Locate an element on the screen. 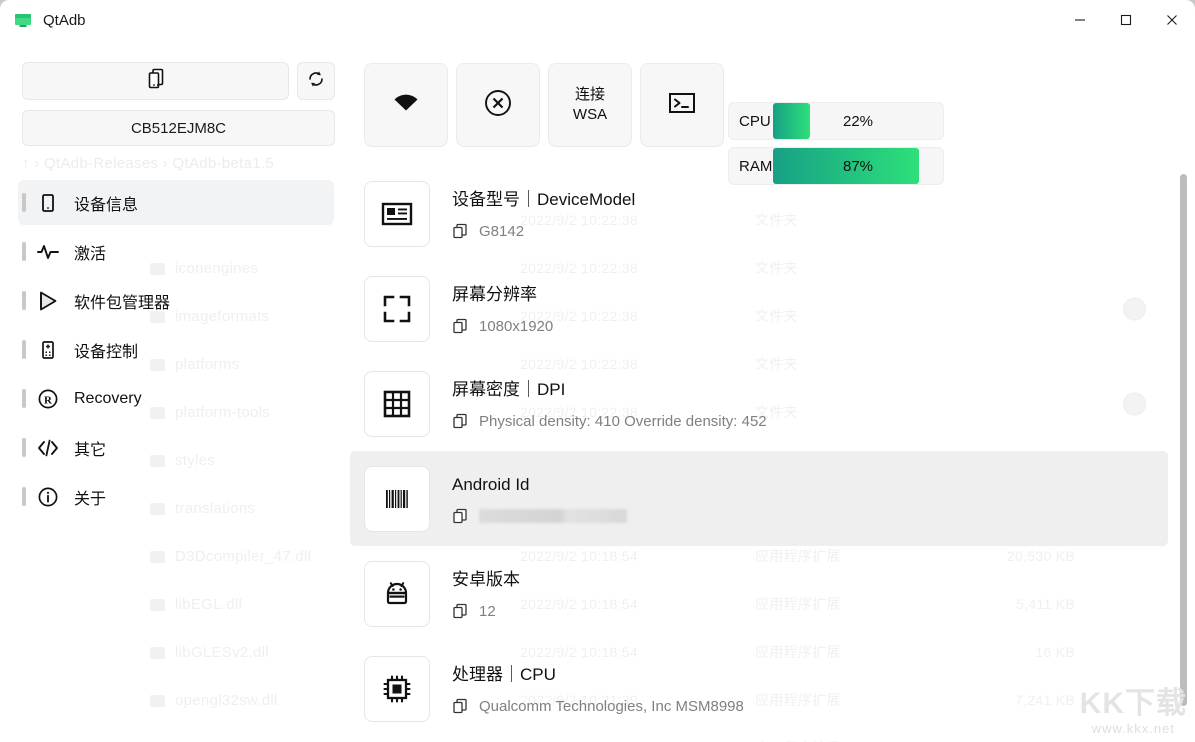 The height and width of the screenshot is (742, 1195). remote-control-icon is located at coordinates (48, 350).